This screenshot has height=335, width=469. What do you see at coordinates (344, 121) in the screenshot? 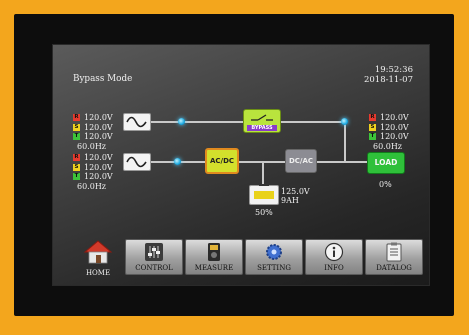
I see `output-flow-dot` at bounding box center [344, 121].